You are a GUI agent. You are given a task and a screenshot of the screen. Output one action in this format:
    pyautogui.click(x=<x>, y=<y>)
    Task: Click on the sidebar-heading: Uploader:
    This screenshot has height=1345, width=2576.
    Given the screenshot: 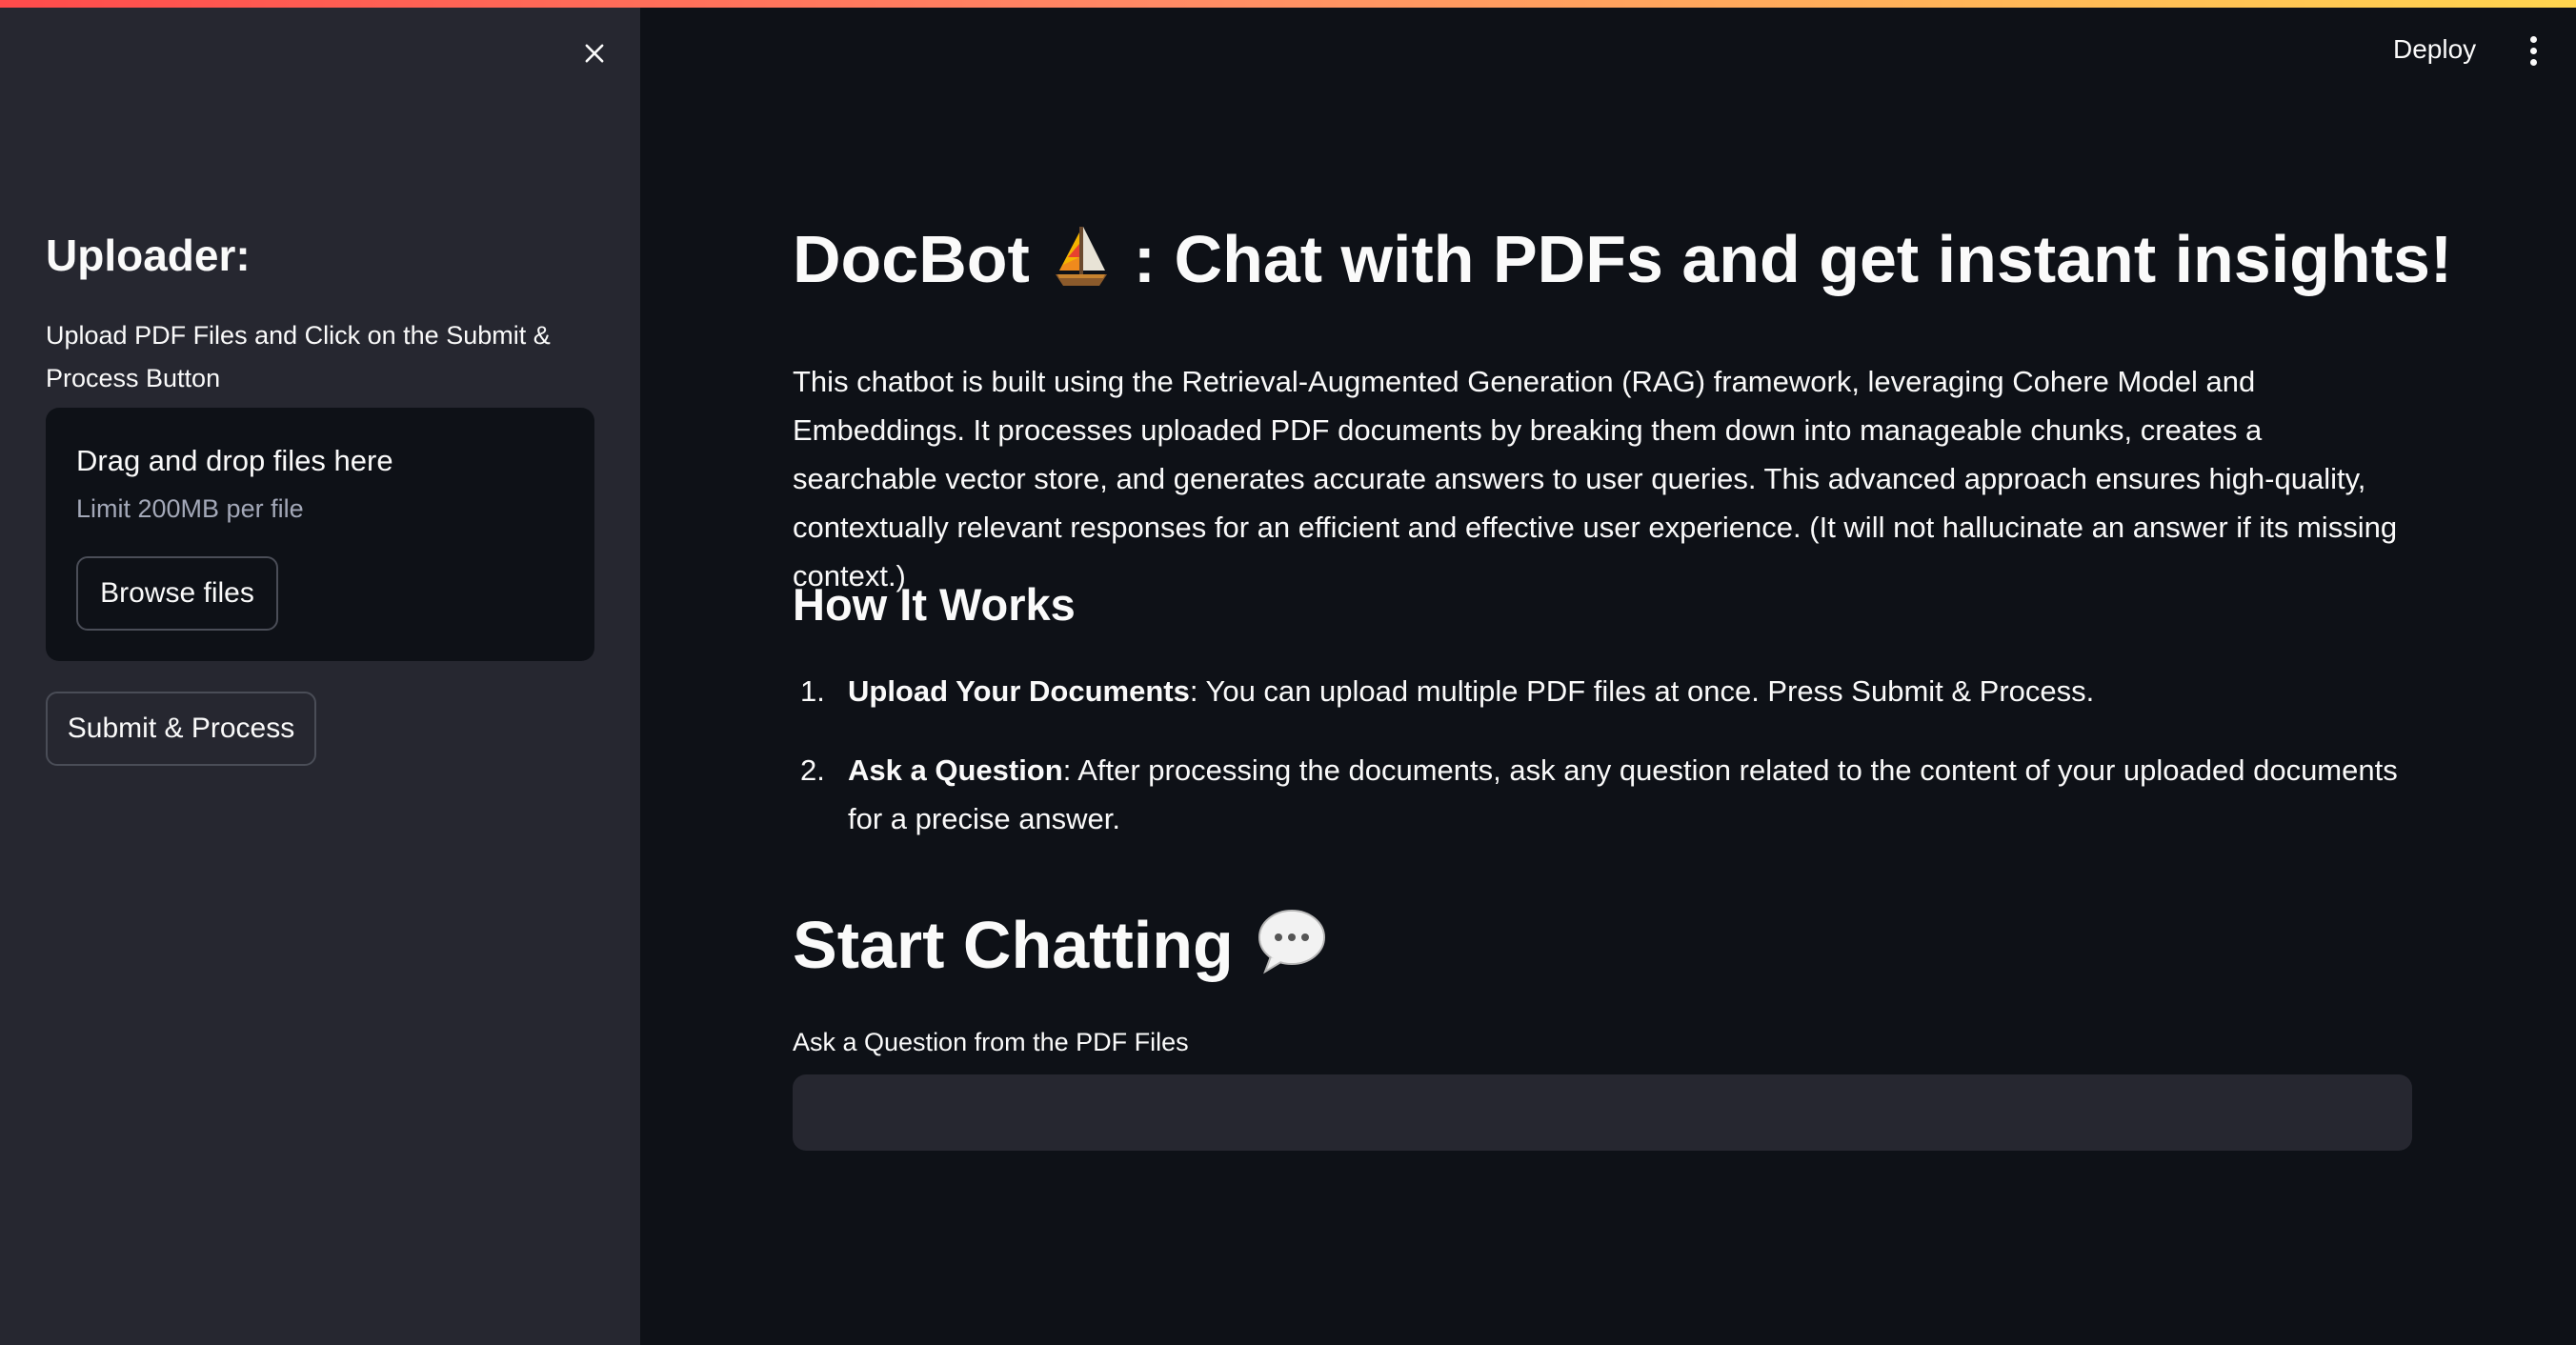 What is the action you would take?
    pyautogui.click(x=148, y=256)
    